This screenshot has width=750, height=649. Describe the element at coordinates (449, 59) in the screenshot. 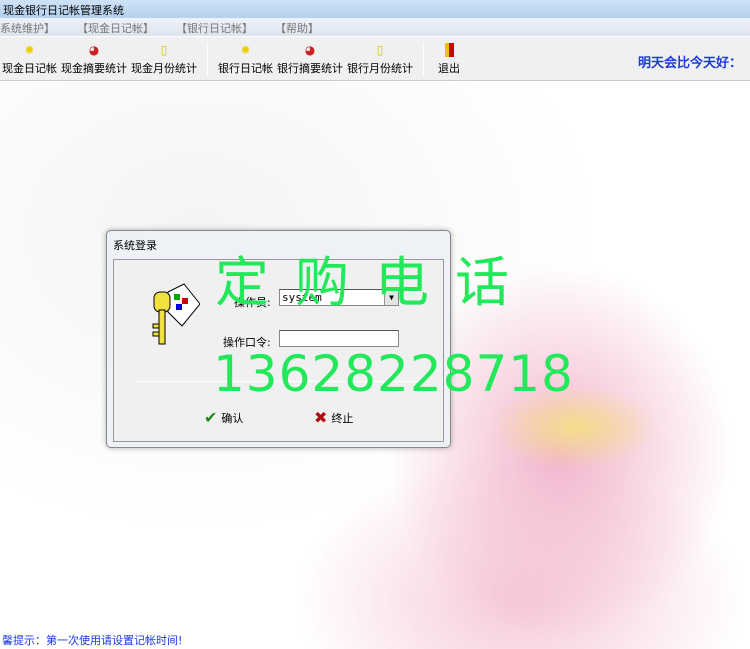

I see `exit-button: 退出` at that location.